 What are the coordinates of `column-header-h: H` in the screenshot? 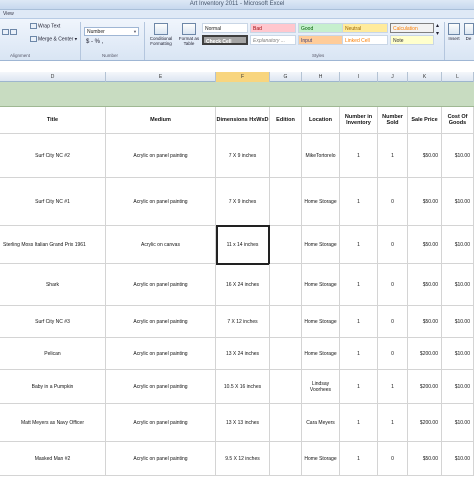 It's located at (321, 77).